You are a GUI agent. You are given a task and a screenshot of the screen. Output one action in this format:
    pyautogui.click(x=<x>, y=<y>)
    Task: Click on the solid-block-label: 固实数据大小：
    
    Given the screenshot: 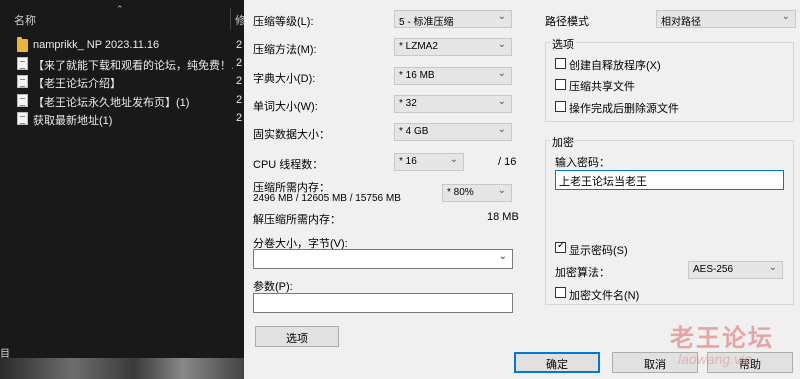 What is the action you would take?
    pyautogui.click(x=291, y=135)
    